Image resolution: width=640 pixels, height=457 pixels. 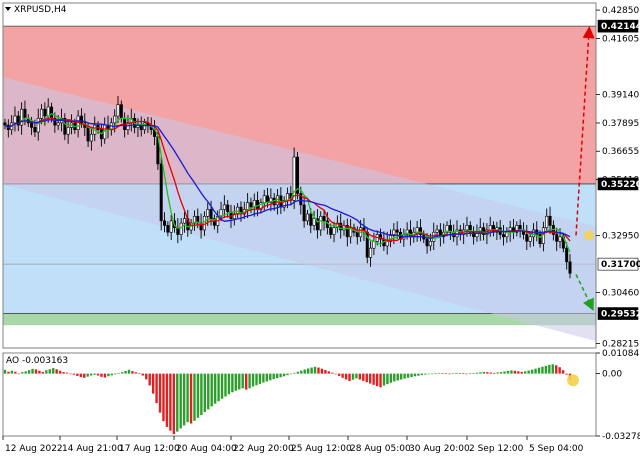 What do you see at coordinates (589, 235) in the screenshot?
I see `signal-marker-icon` at bounding box center [589, 235].